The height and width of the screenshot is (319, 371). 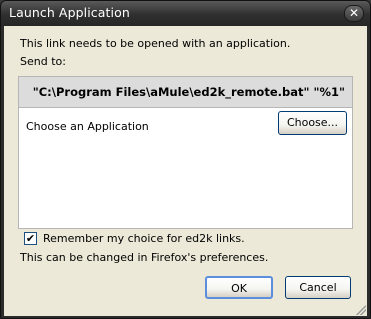 I want to click on close-button: ✕, so click(x=354, y=13).